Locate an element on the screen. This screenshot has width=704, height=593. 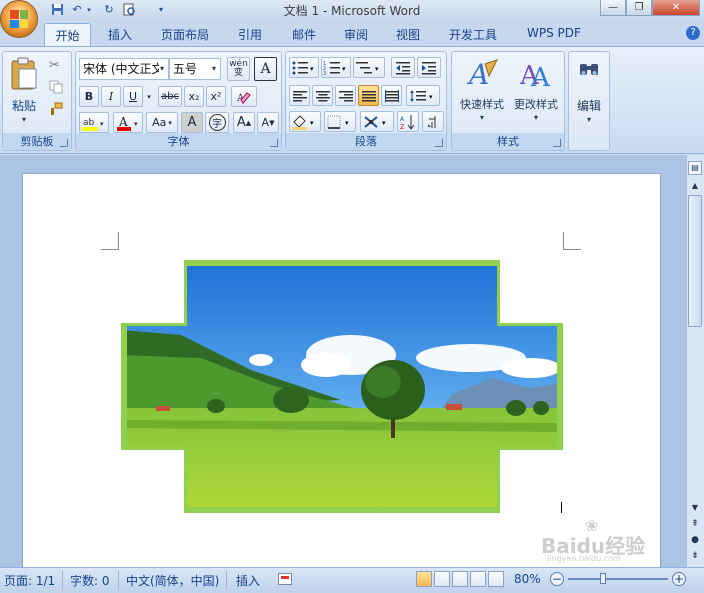
margin-corner-top-right is located at coordinates (572, 241).